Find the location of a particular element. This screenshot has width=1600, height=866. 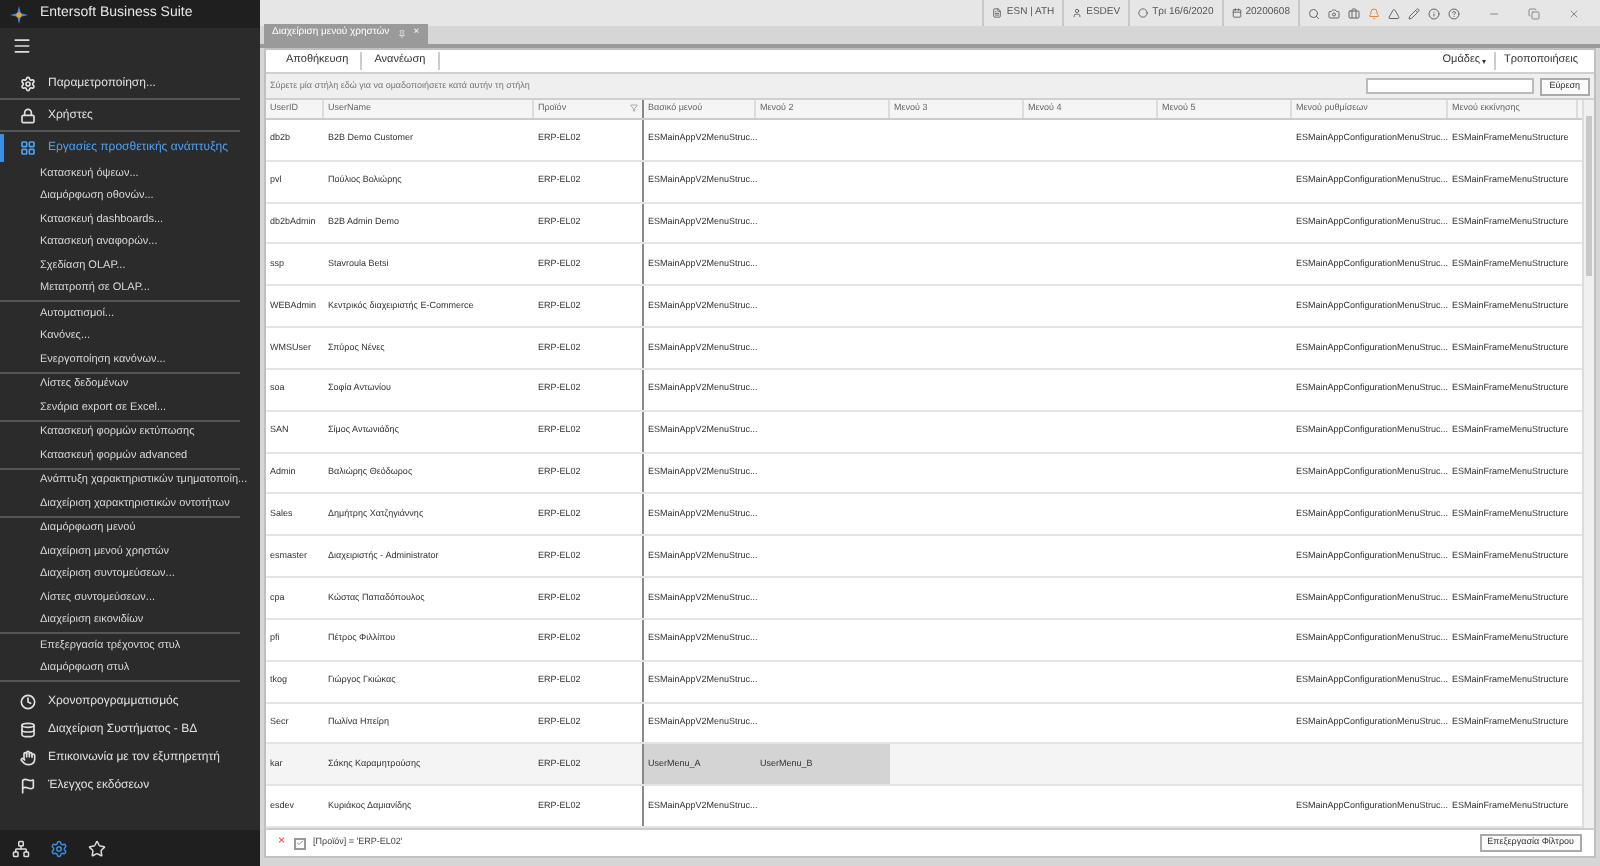

sitemap-icon is located at coordinates (21, 848).